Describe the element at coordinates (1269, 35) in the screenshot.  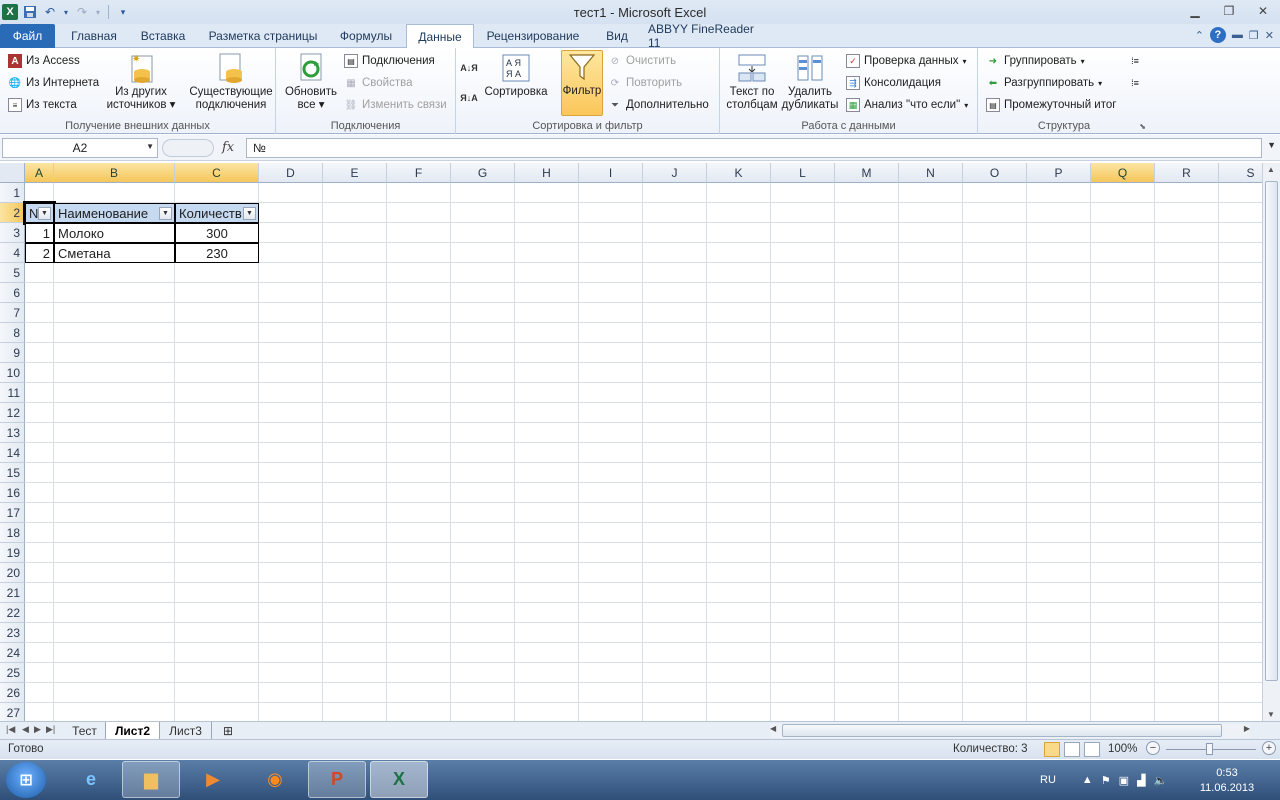
I see `doc-close-icon: ✕` at that location.